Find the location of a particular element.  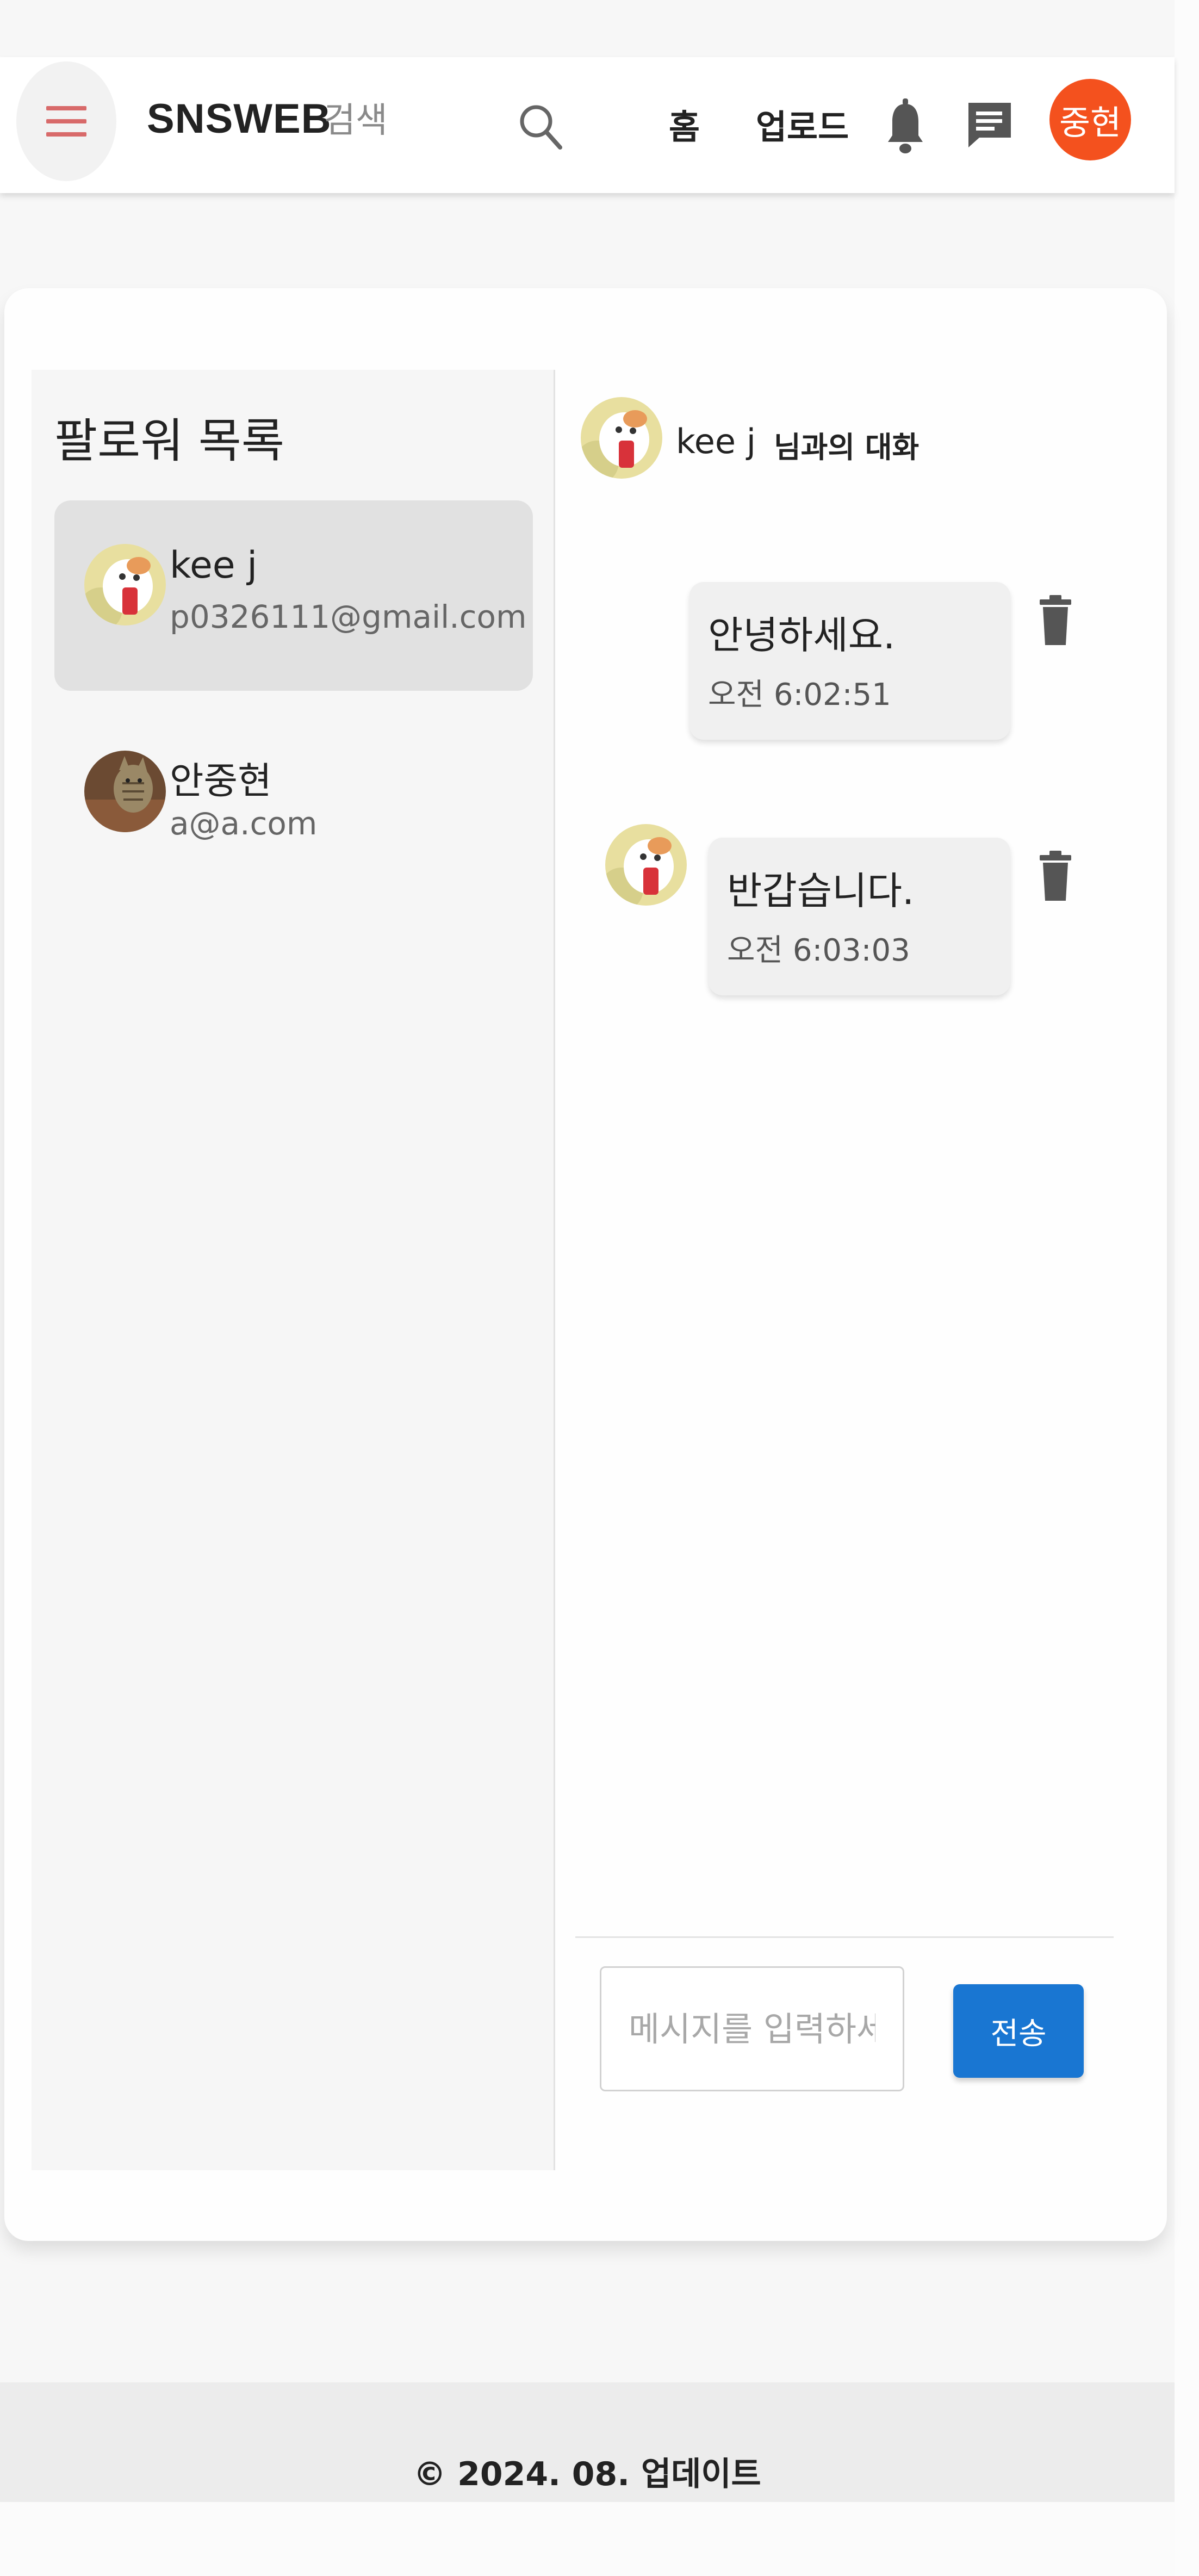

follower-item: kee j p0326111@gmail.com is located at coordinates (293, 595).